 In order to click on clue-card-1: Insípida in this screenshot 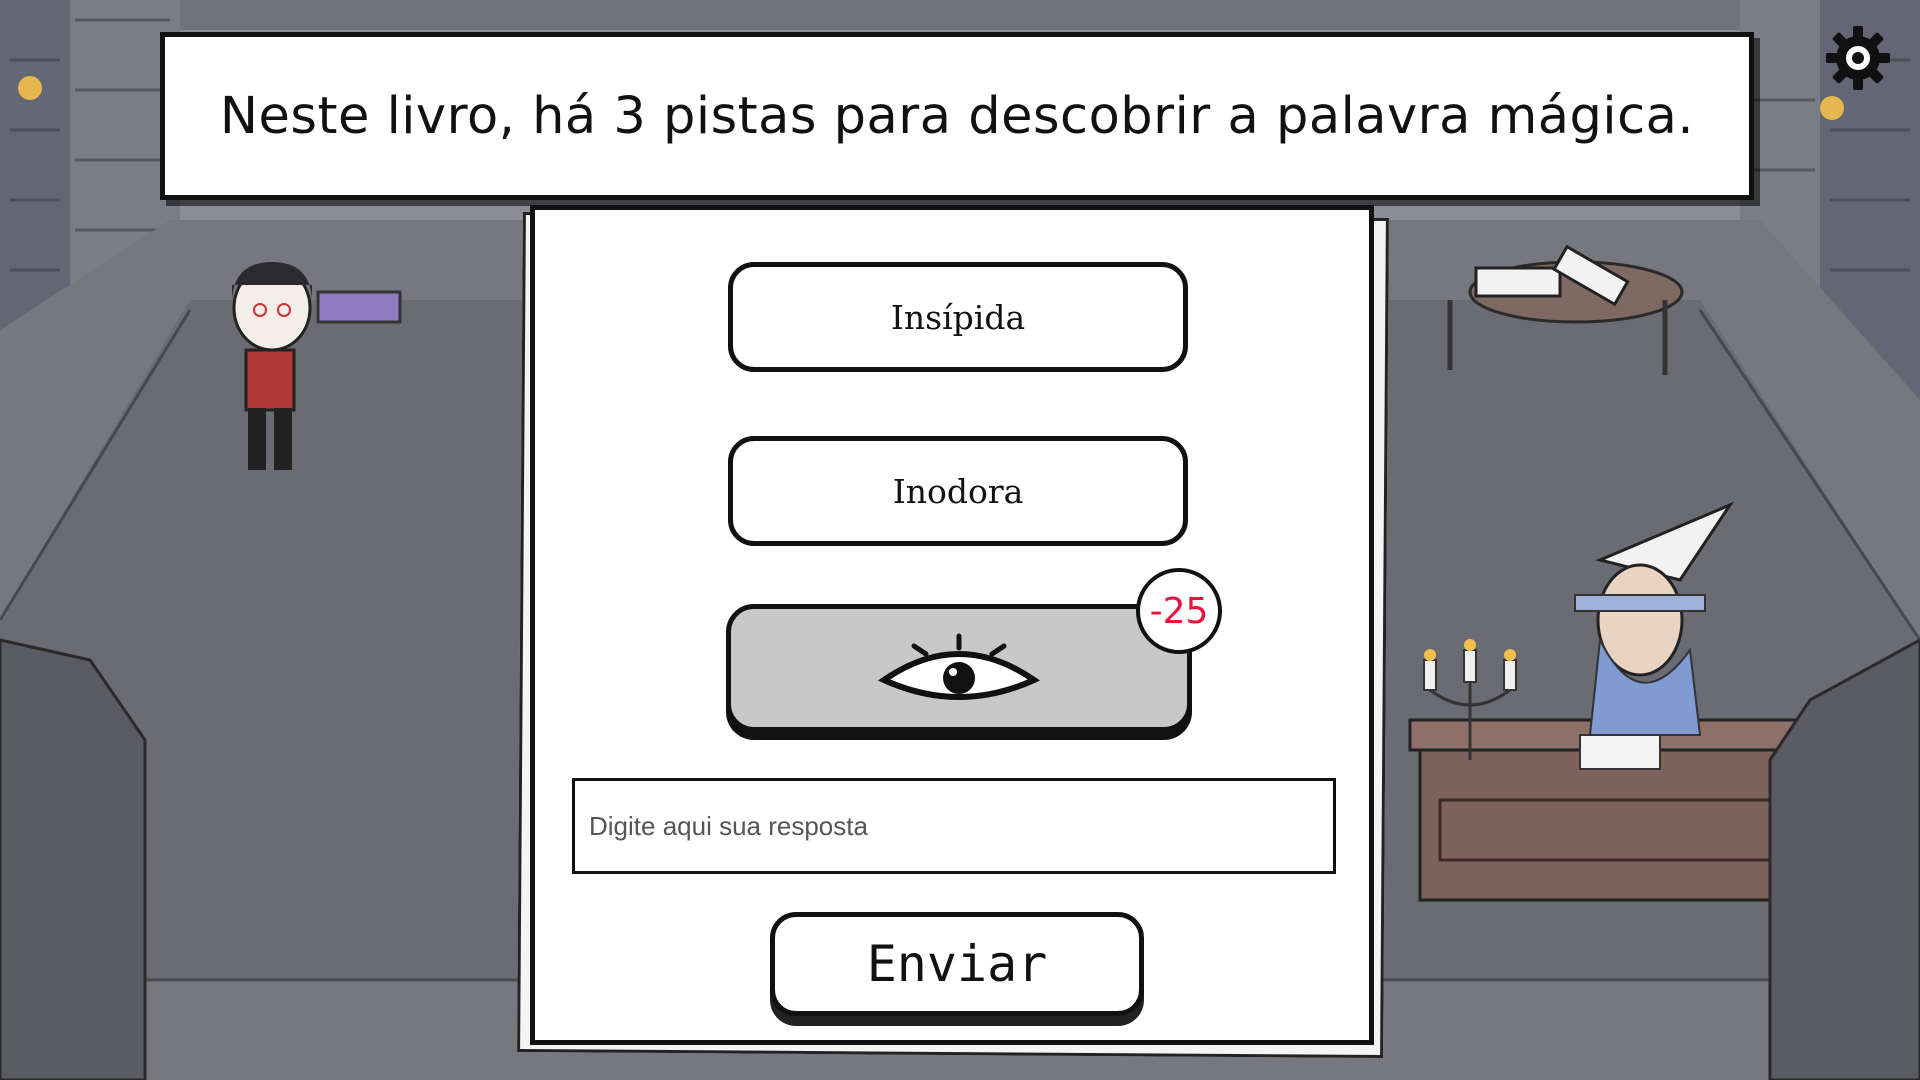, I will do `click(958, 317)`.